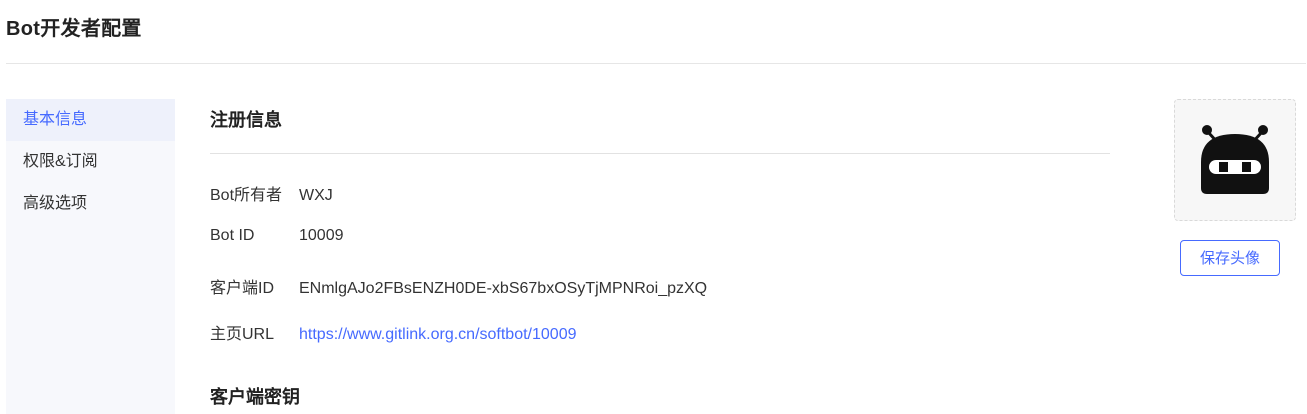 The width and height of the screenshot is (1307, 414). Describe the element at coordinates (321, 235) in the screenshot. I see `field-value-bot-id: 10009` at that location.